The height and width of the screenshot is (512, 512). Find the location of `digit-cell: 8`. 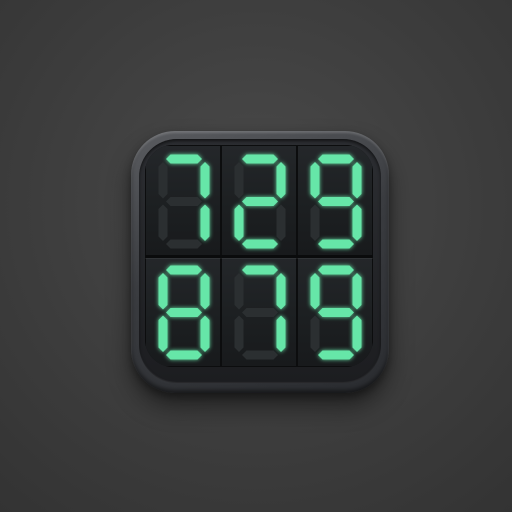

digit-cell: 8 is located at coordinates (183, 311).